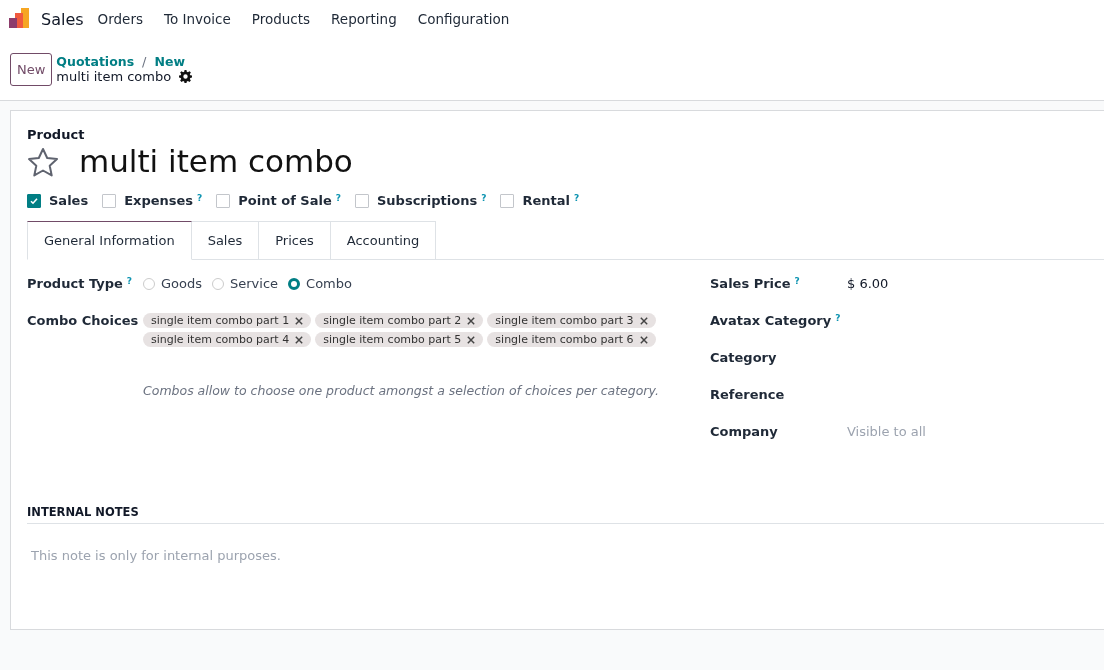 This screenshot has height=670, width=1104. I want to click on field-label: Category, so click(743, 358).